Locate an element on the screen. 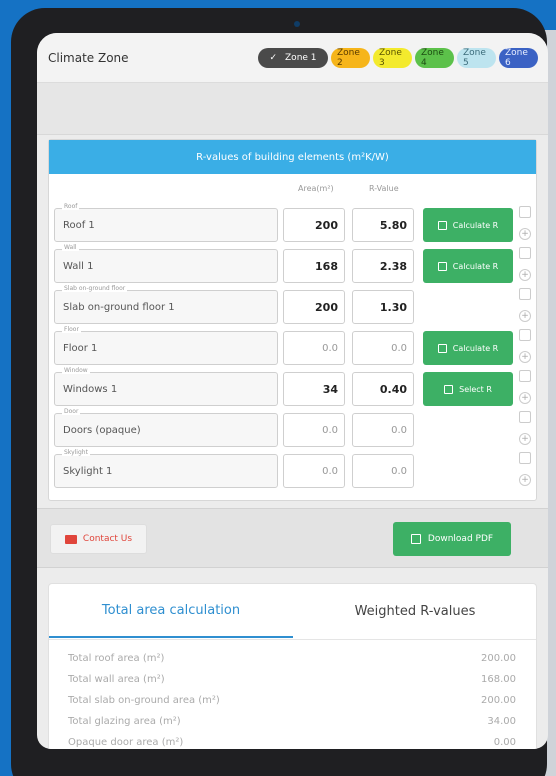  tab-total-area: Total area calculation is located at coordinates (171, 611).